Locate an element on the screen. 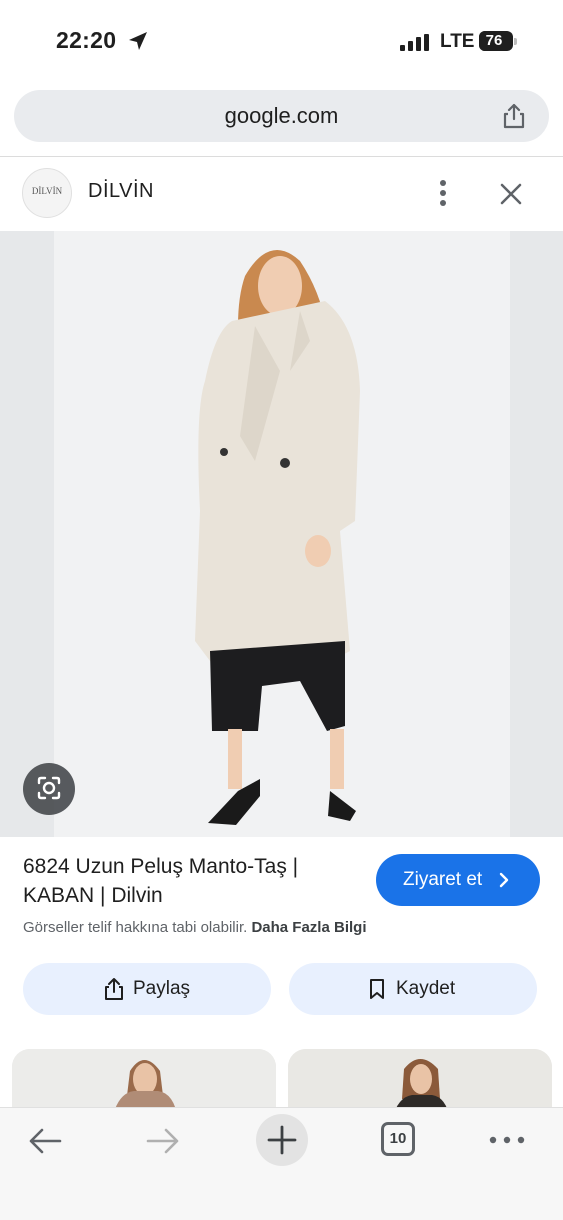  signal-icon is located at coordinates (414, 42).